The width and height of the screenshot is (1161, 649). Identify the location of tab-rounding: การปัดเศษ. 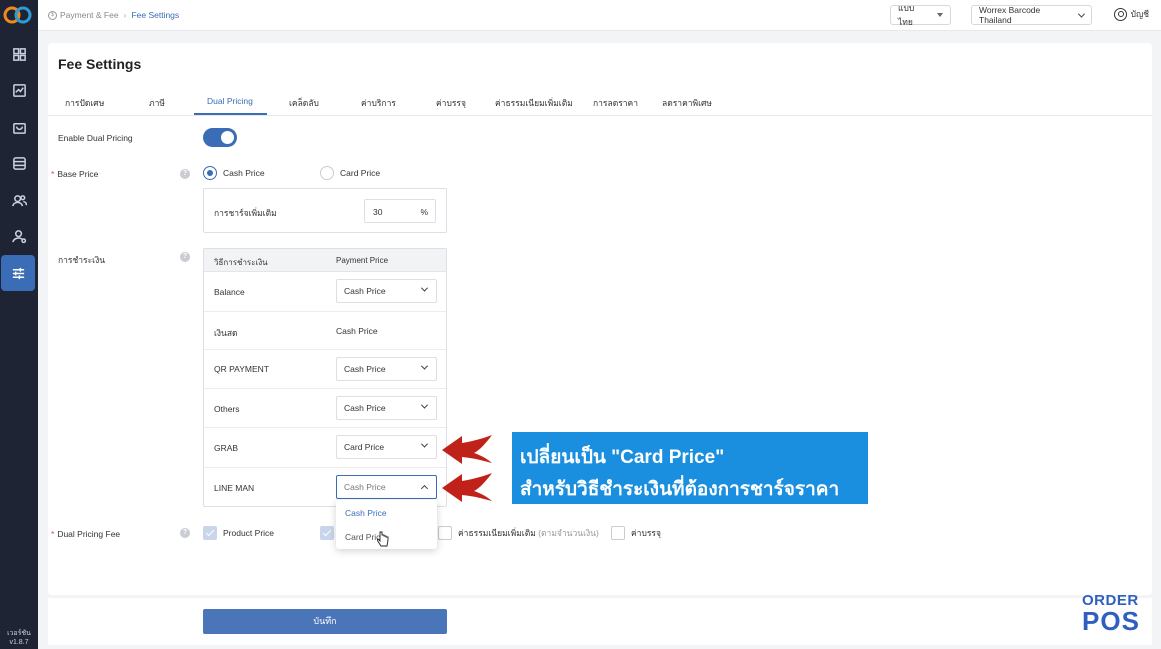
(84, 103).